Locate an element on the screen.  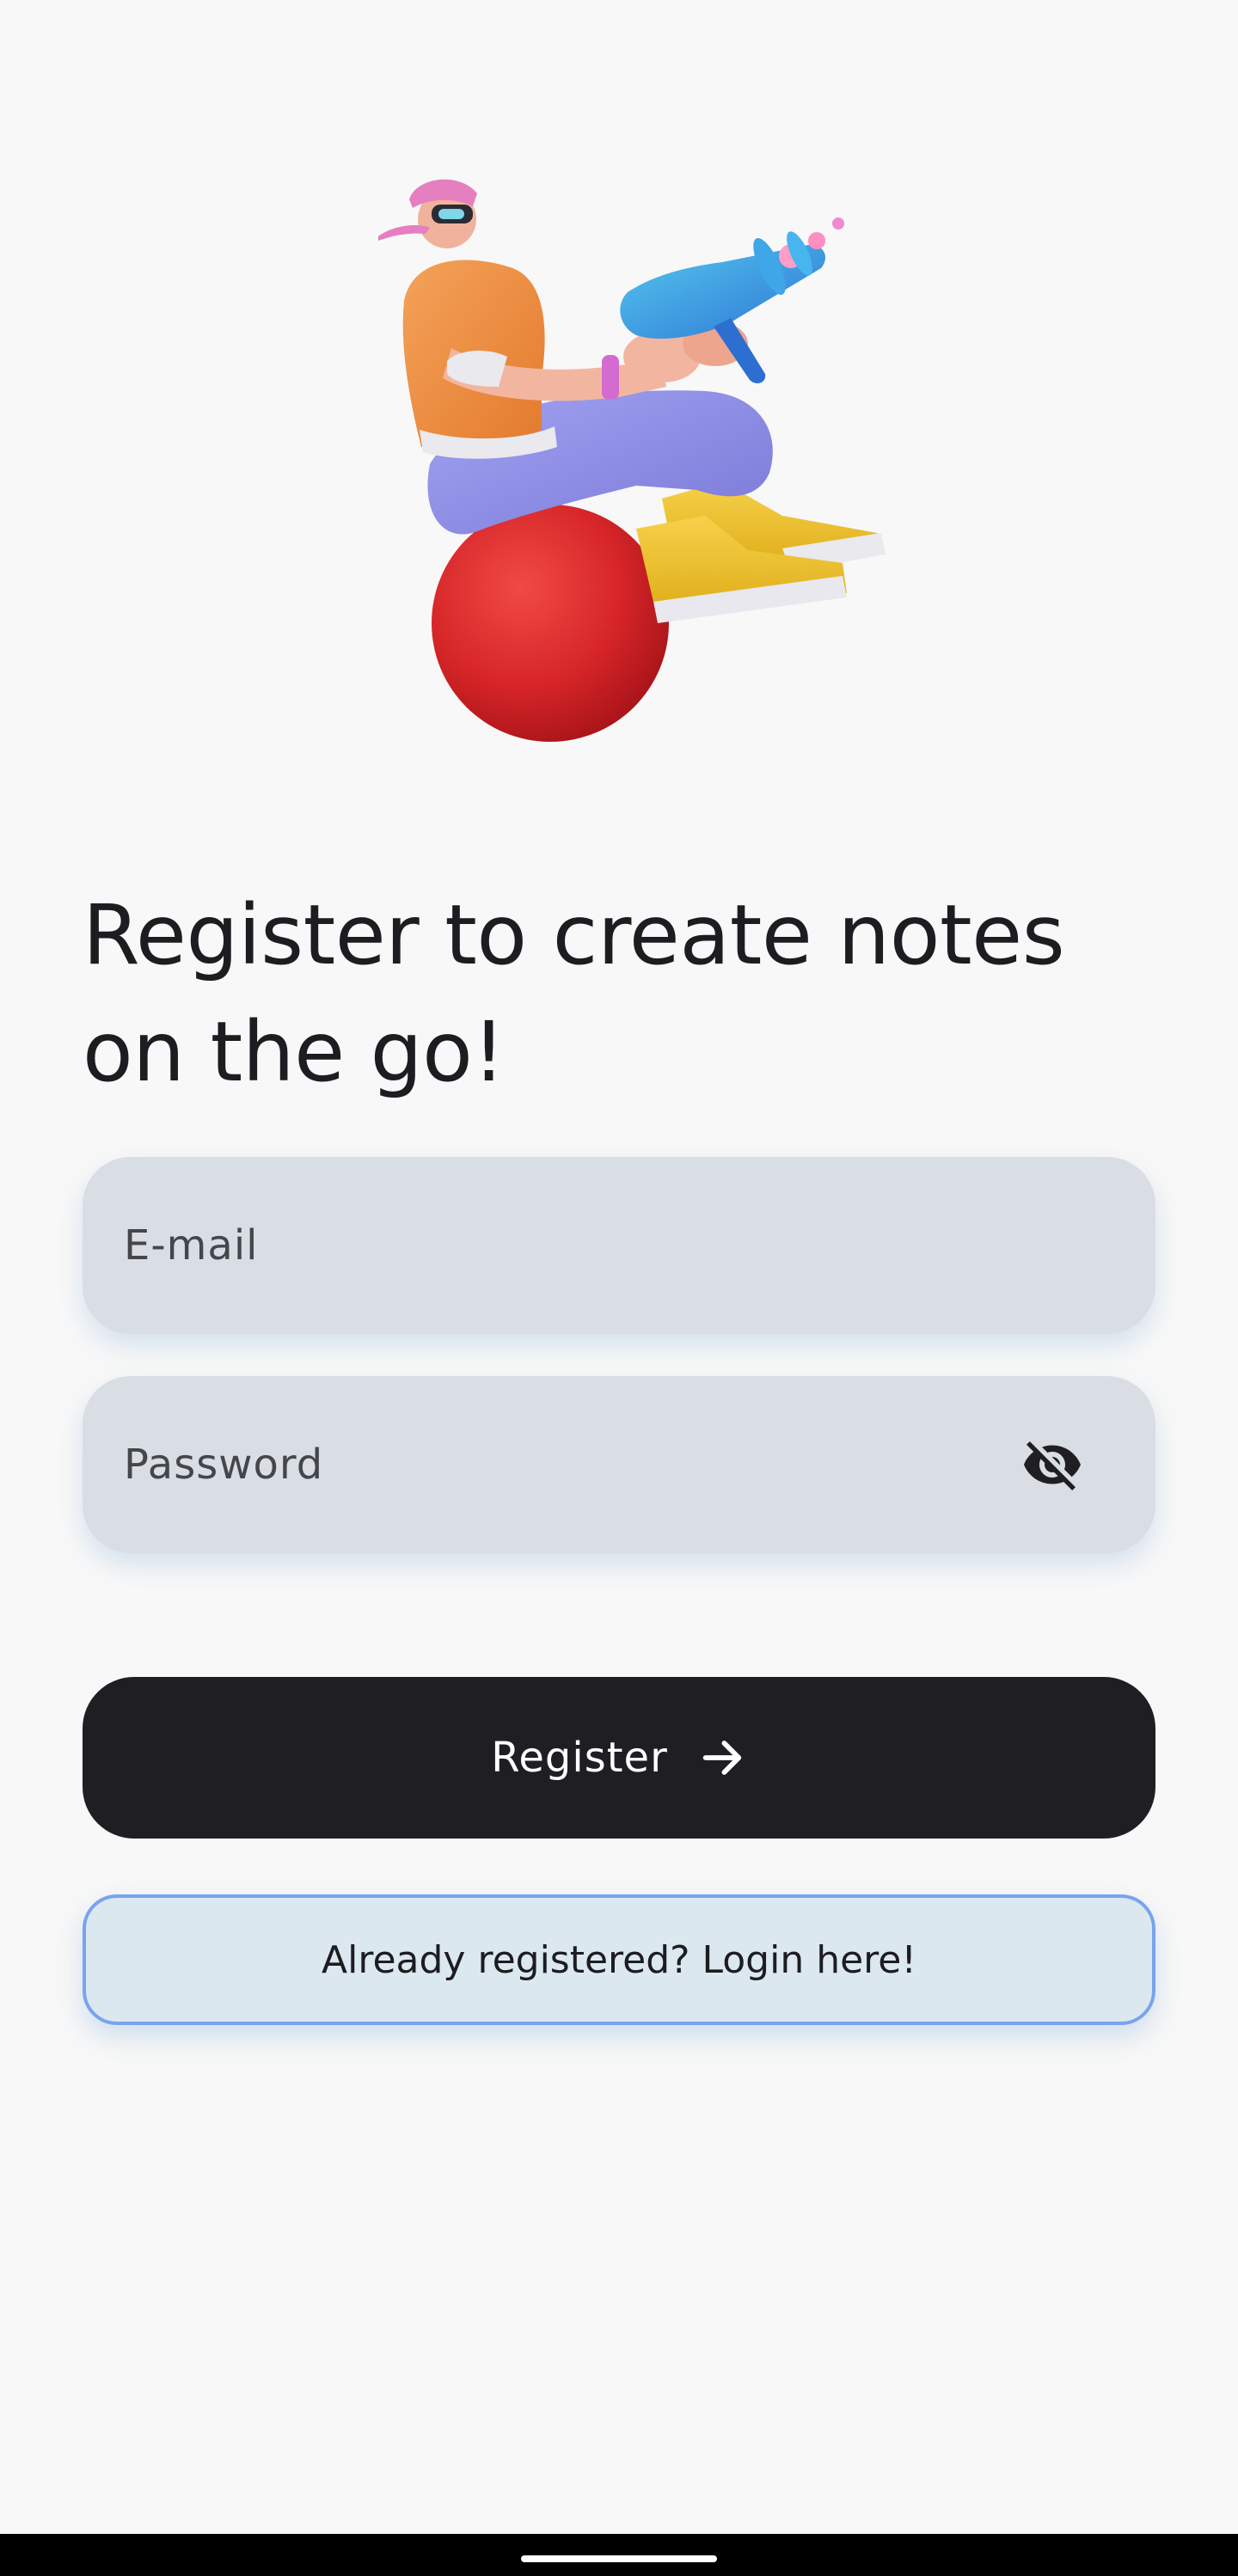
home-gesture-handle is located at coordinates (619, 2558).